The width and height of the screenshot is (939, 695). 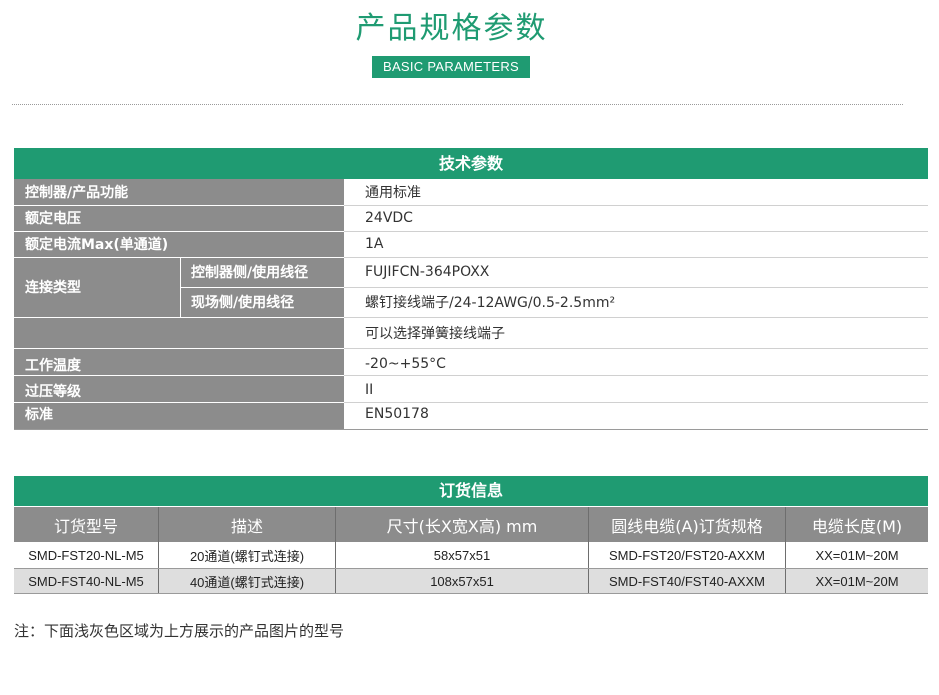 I want to click on column-header: 尺寸(长X宽X高) mm, so click(x=462, y=524).